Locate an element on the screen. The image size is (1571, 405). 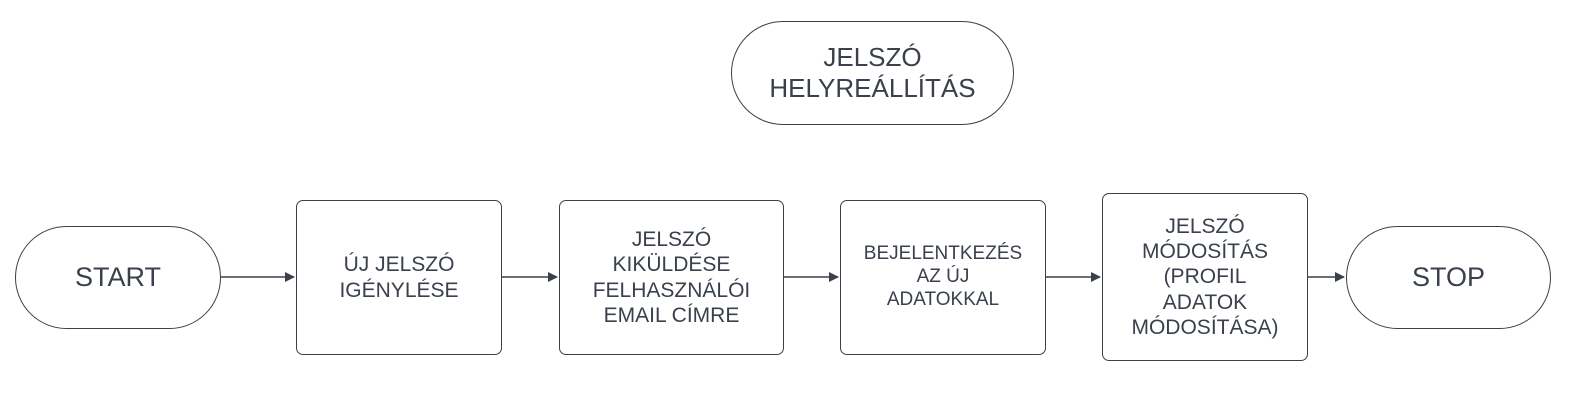
title-label: JELSZÓ HELYREÁLLÍTÁS is located at coordinates (872, 72).